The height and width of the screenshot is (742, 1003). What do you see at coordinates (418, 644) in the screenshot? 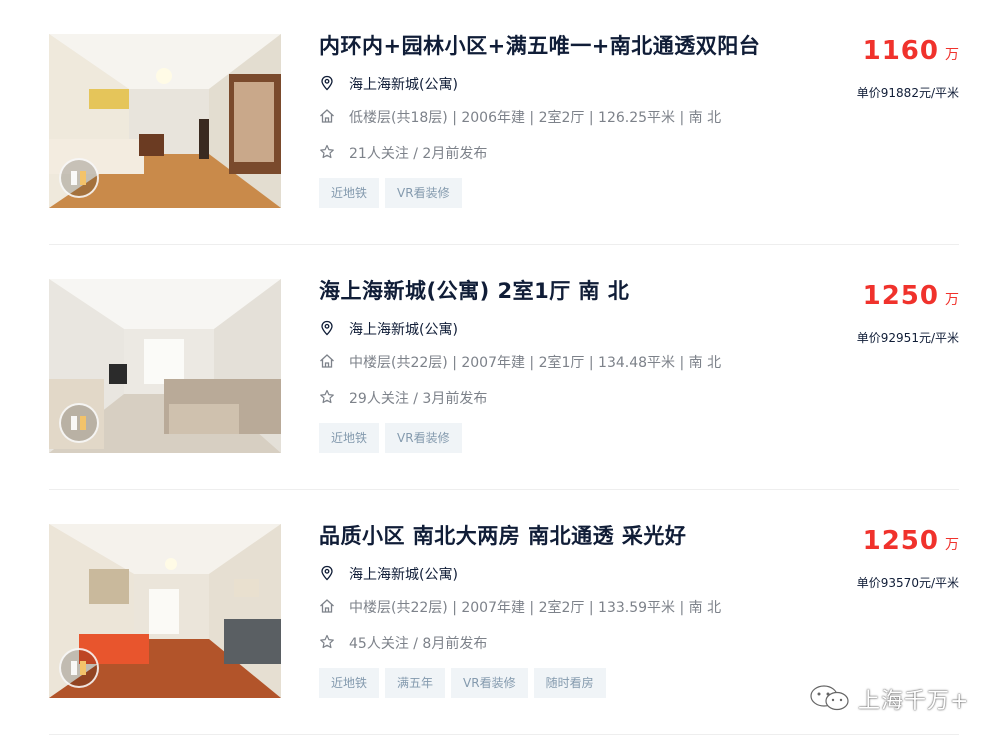
I see `follow-text: 45人关注 / 8月前发布` at bounding box center [418, 644].